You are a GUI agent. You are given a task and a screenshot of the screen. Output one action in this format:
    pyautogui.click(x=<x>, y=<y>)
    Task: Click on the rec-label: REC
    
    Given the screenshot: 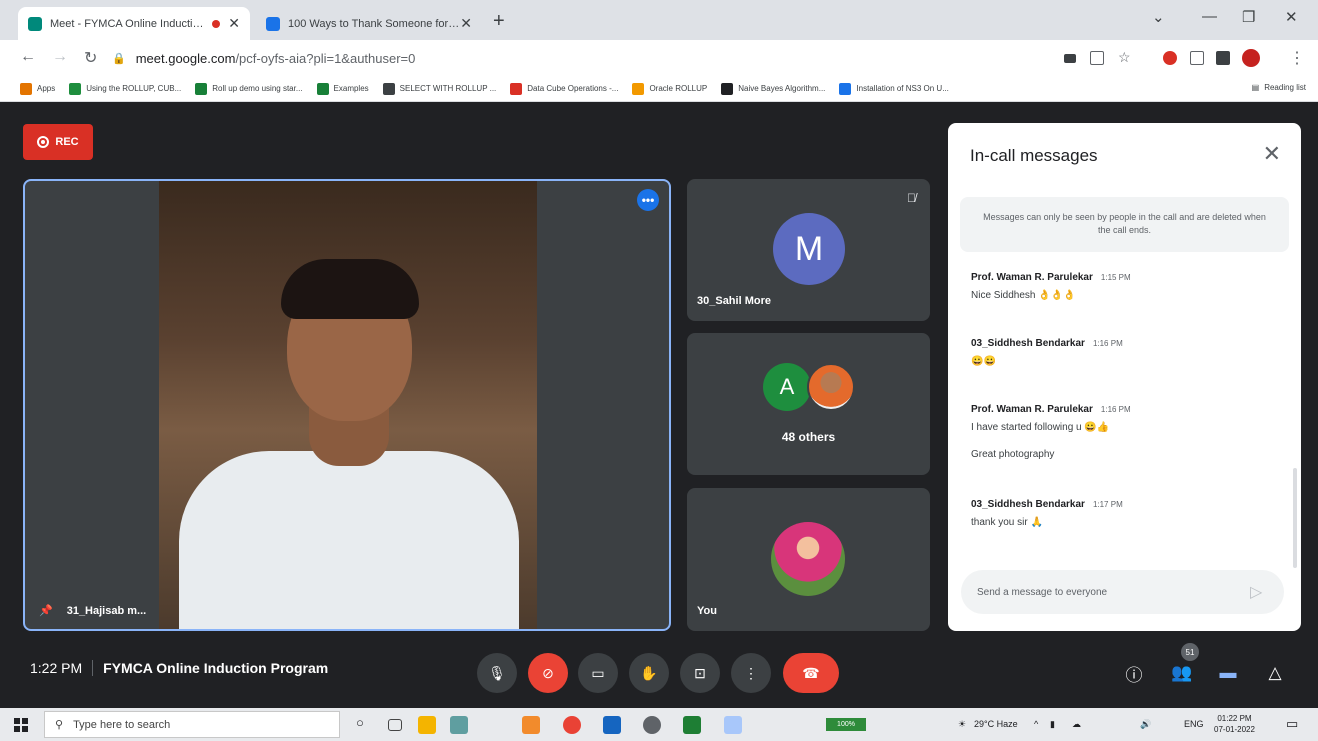 What is the action you would take?
    pyautogui.click(x=67, y=142)
    